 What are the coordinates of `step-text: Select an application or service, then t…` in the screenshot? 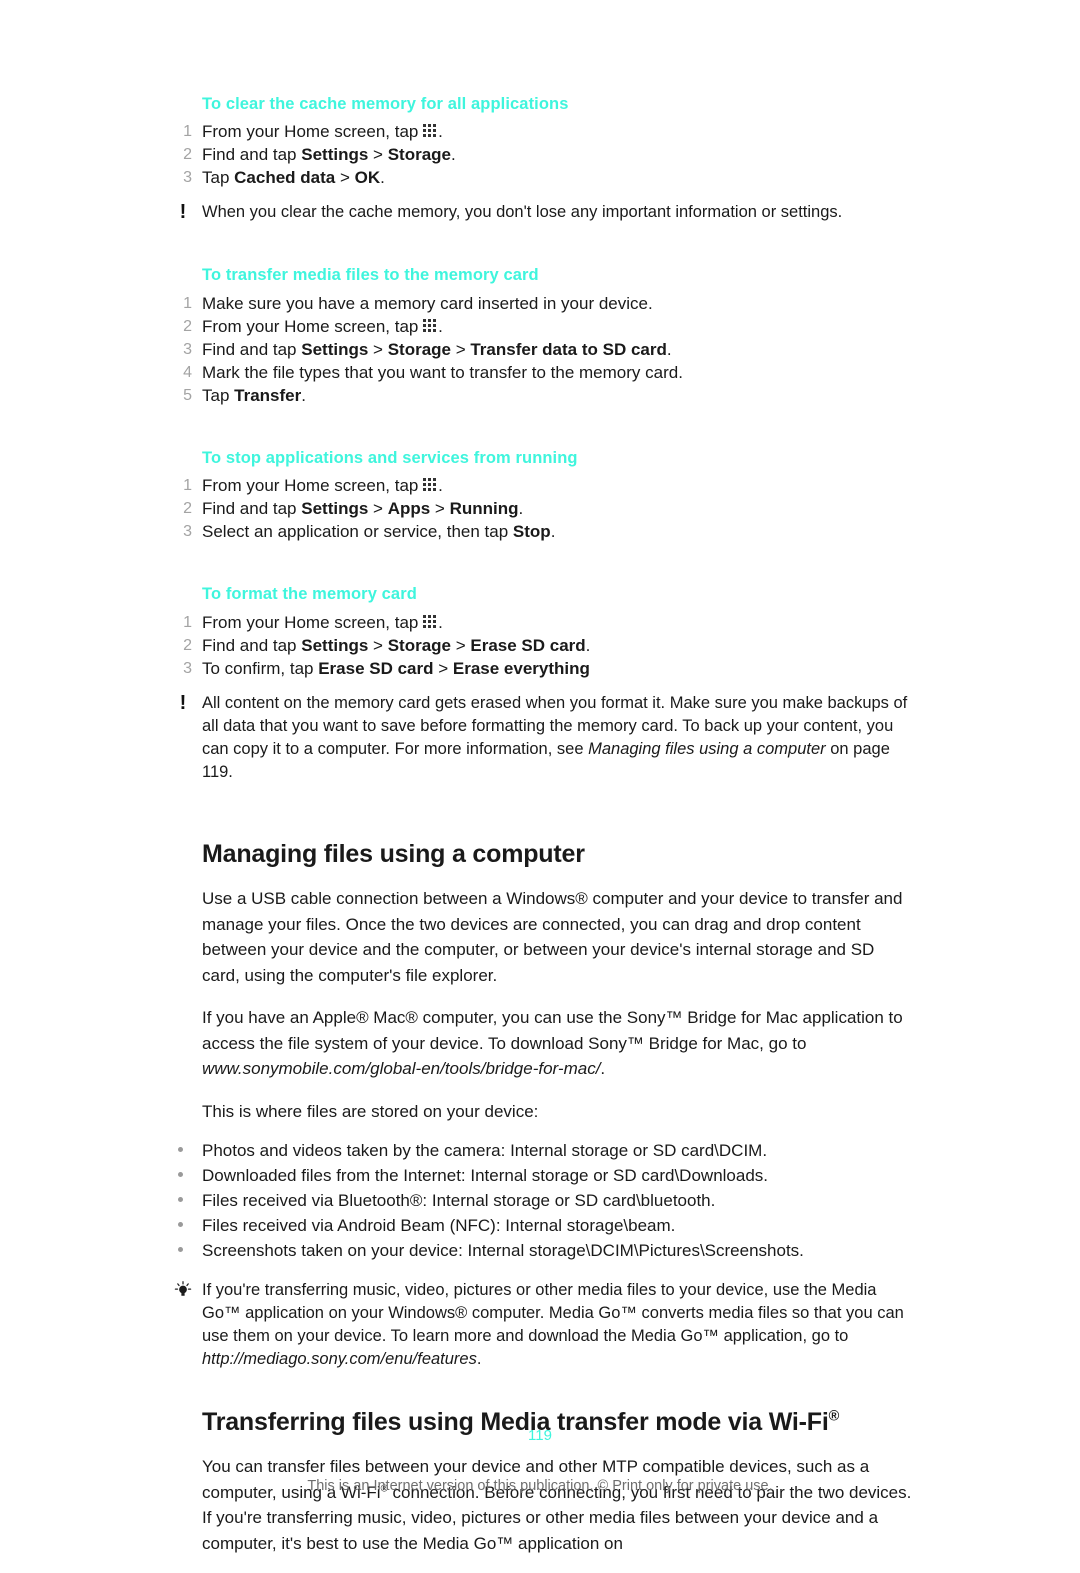 It's located at (357, 532).